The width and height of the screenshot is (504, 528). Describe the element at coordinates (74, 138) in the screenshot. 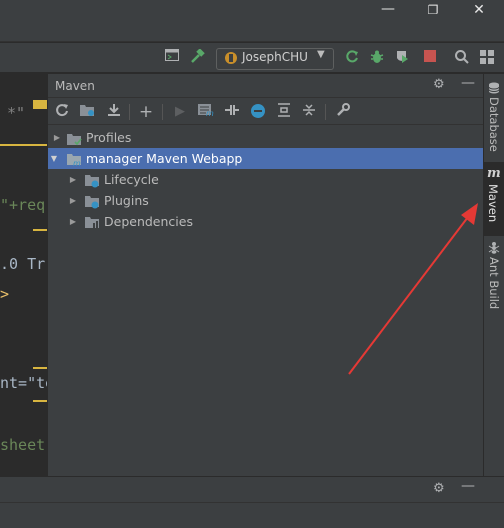

I see `profiles-folder-icon` at that location.